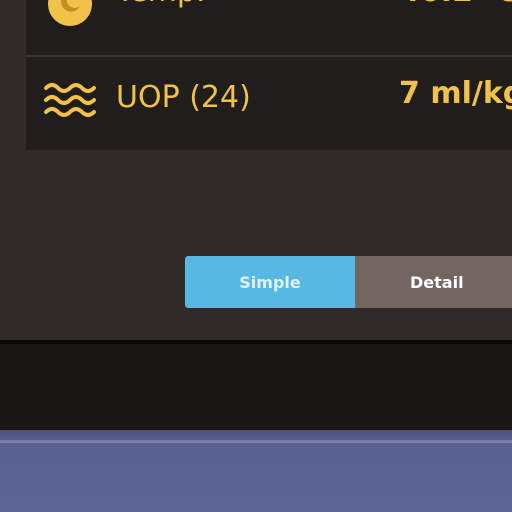 The width and height of the screenshot is (512, 512). What do you see at coordinates (455, 5) in the screenshot?
I see `vital-value: 40.2° c` at bounding box center [455, 5].